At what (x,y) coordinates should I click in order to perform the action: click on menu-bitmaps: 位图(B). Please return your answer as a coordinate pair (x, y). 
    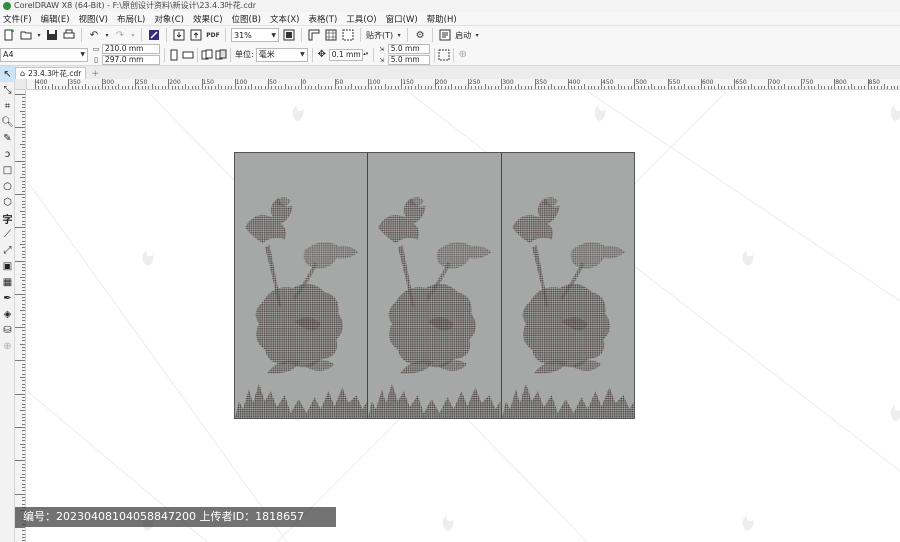
    Looking at the image, I should click on (250, 19).